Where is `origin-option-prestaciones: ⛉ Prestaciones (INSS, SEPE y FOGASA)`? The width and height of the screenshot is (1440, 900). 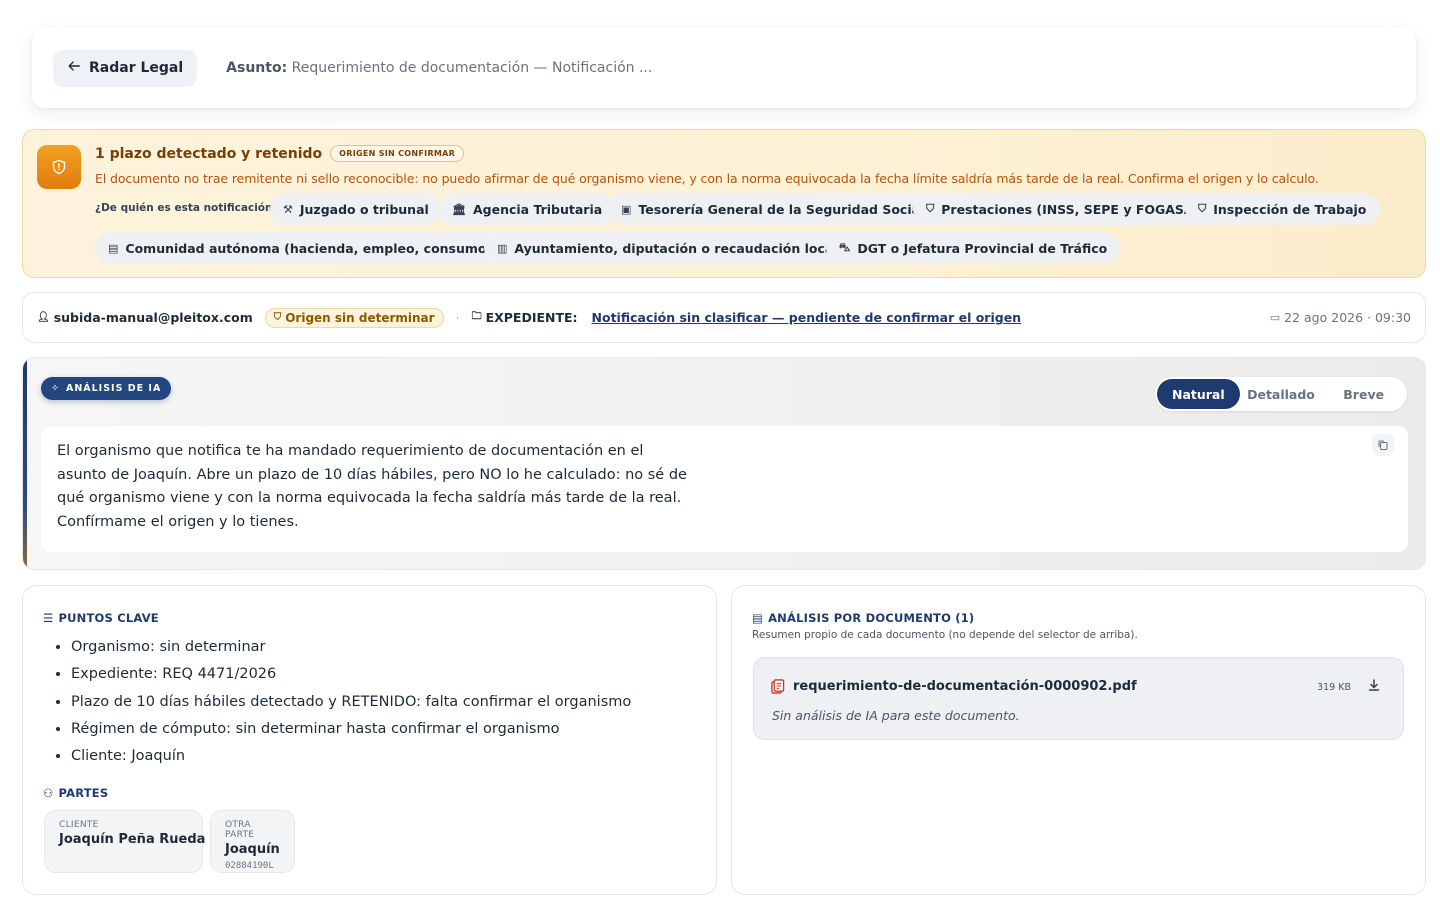 origin-option-prestaciones: ⛉ Prestaciones (INSS, SEPE y FOGASA) is located at coordinates (1063, 209).